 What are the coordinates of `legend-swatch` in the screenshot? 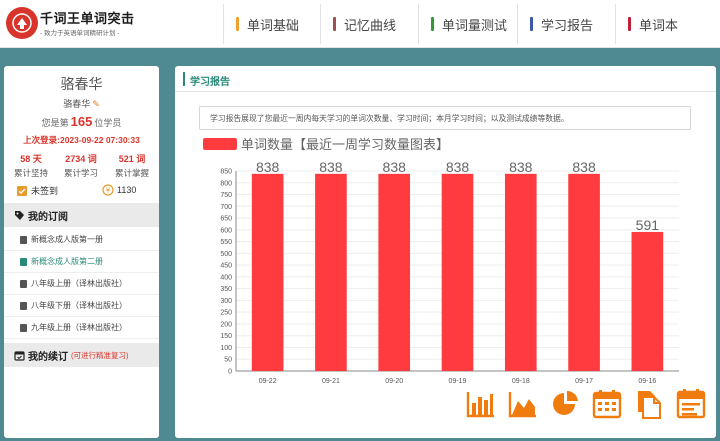 It's located at (220, 144).